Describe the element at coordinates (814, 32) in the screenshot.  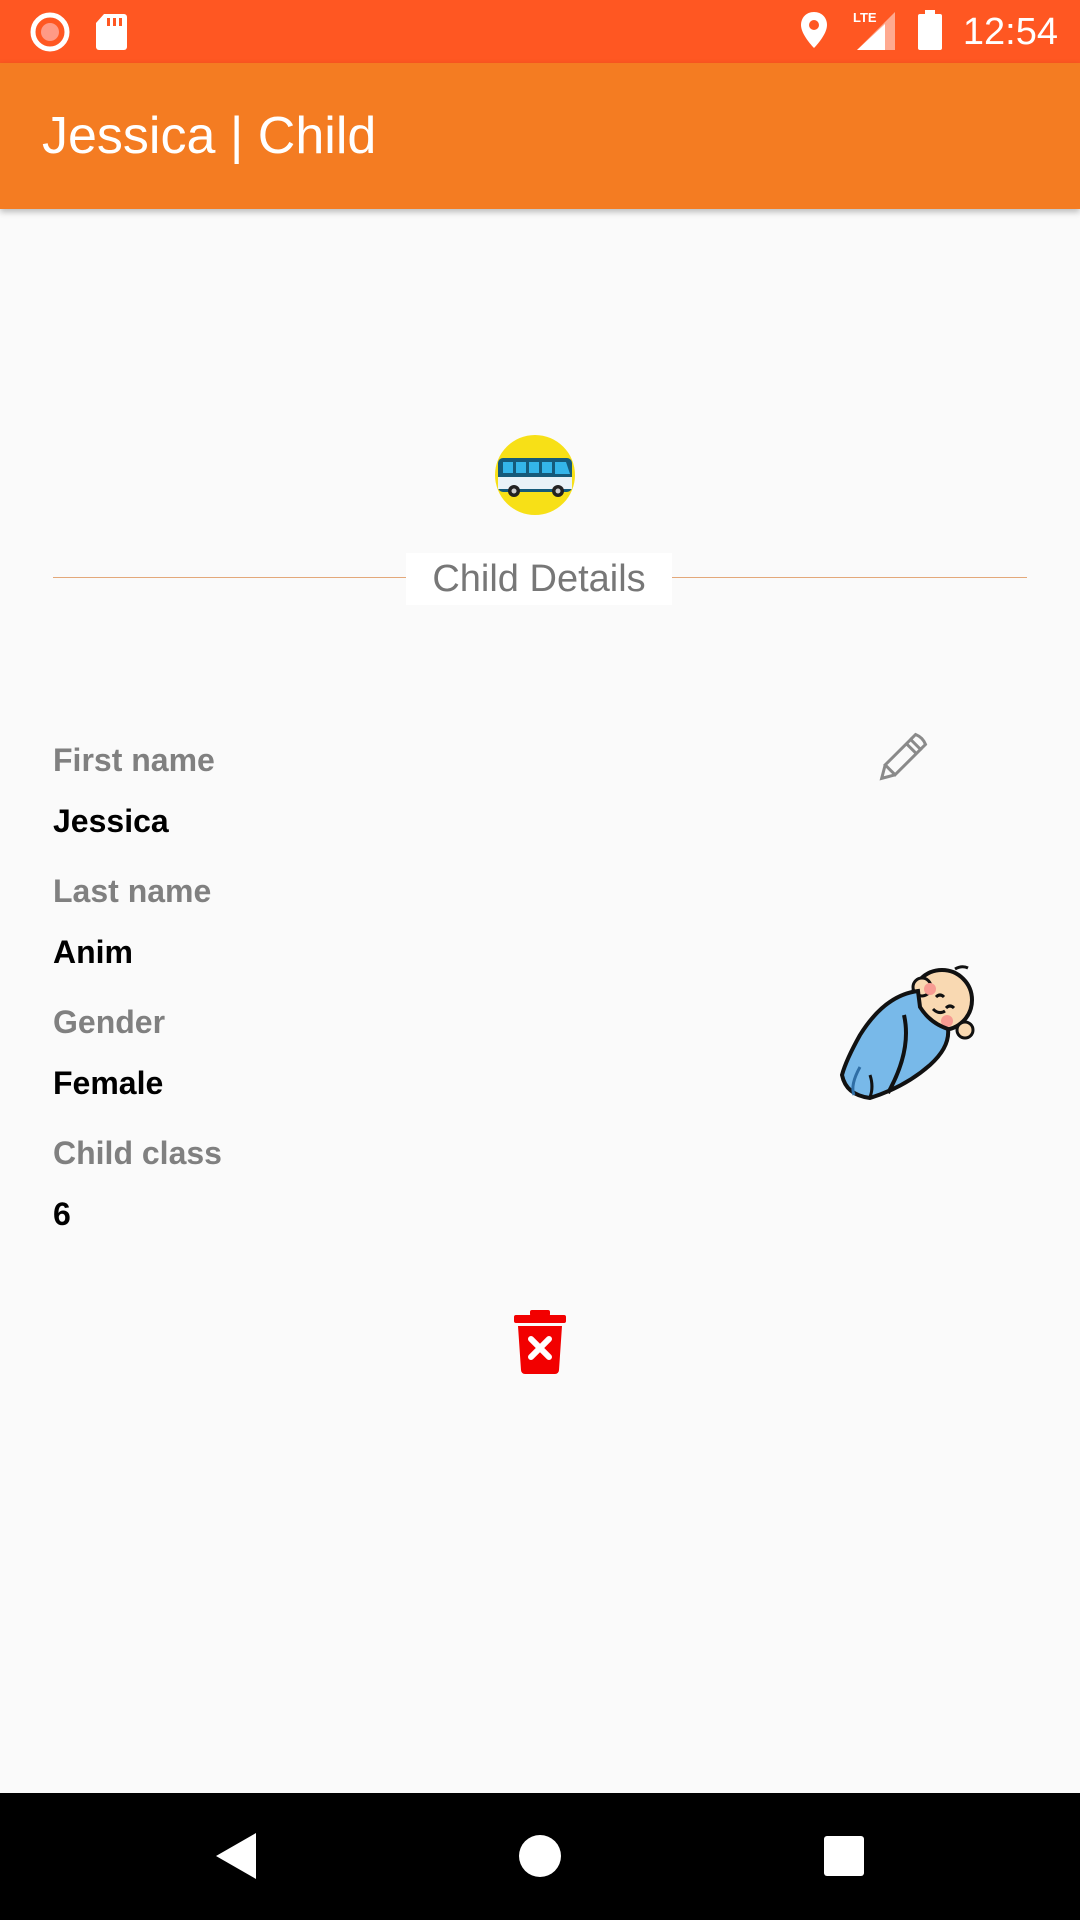
I see `location-icon` at that location.